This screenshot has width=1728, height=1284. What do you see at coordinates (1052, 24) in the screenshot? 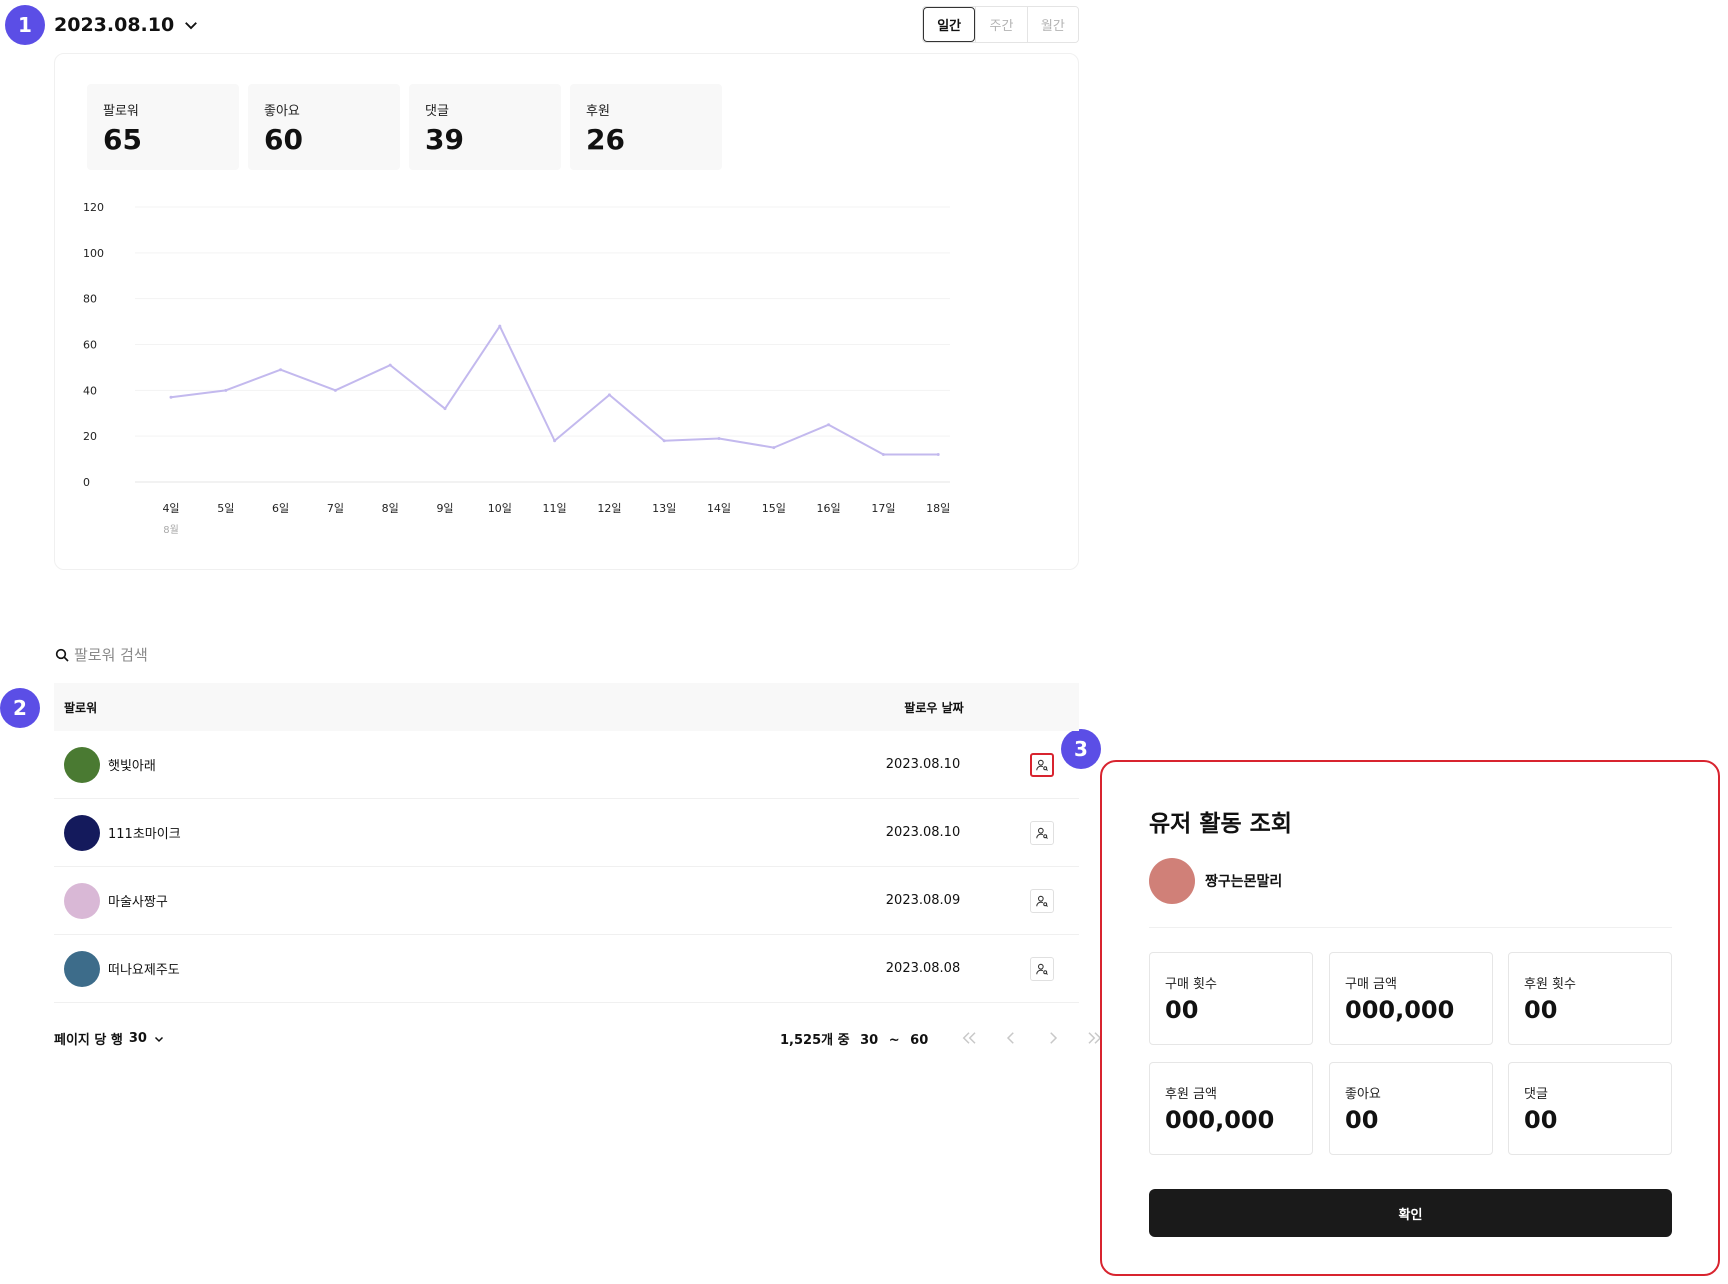
I see `tab-monthly: 월간` at bounding box center [1052, 24].